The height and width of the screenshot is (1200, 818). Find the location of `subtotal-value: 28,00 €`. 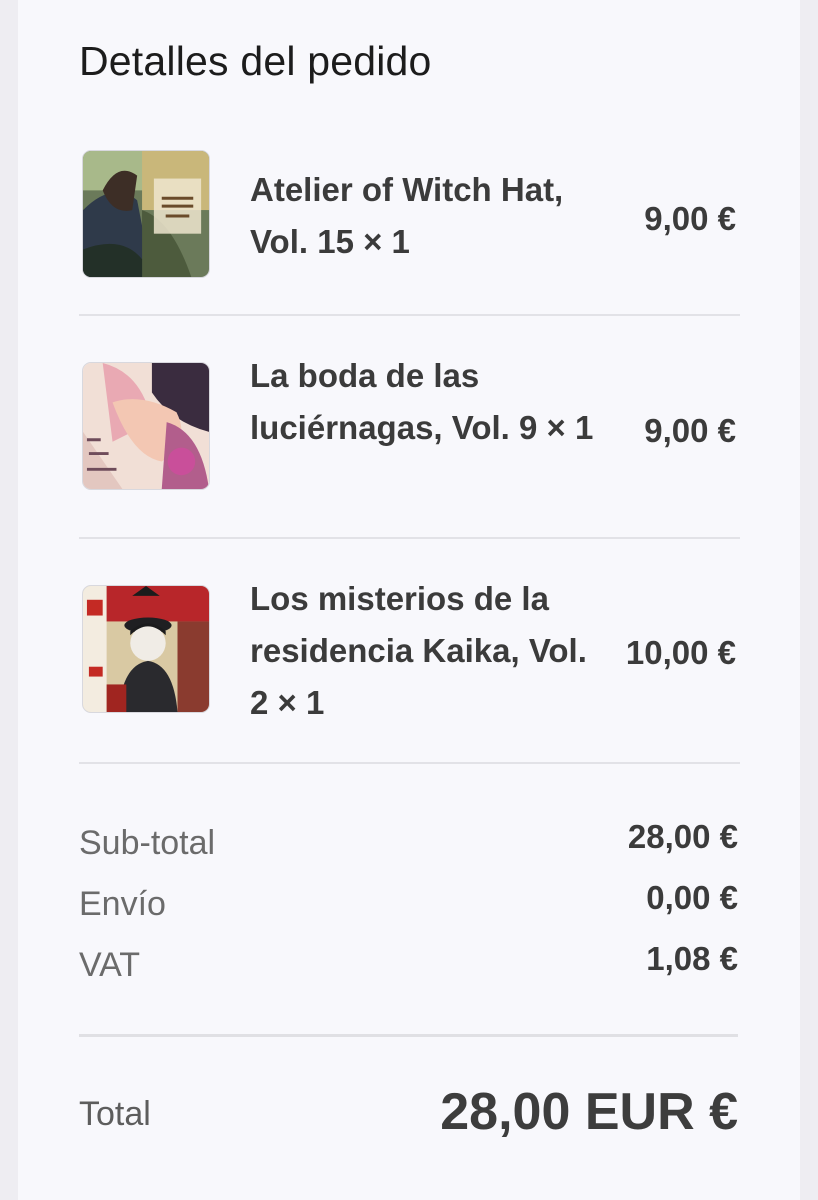

subtotal-value: 28,00 € is located at coordinates (682, 836).